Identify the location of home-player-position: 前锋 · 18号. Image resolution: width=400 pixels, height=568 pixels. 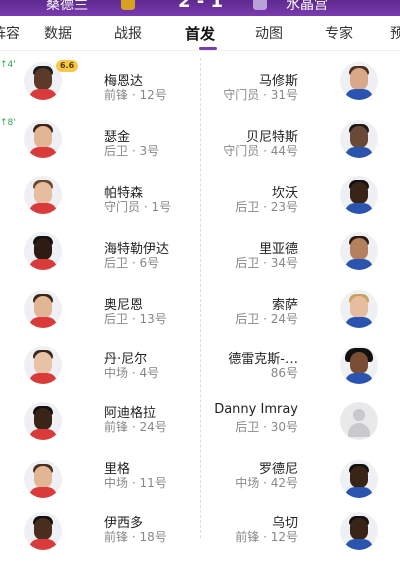
(135, 537).